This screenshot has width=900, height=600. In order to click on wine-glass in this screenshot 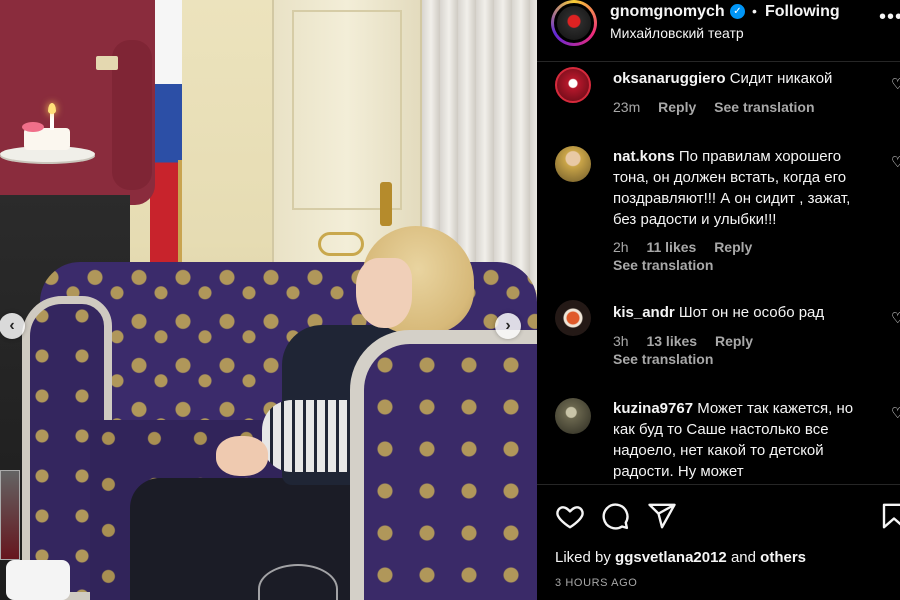, I will do `click(10, 515)`.